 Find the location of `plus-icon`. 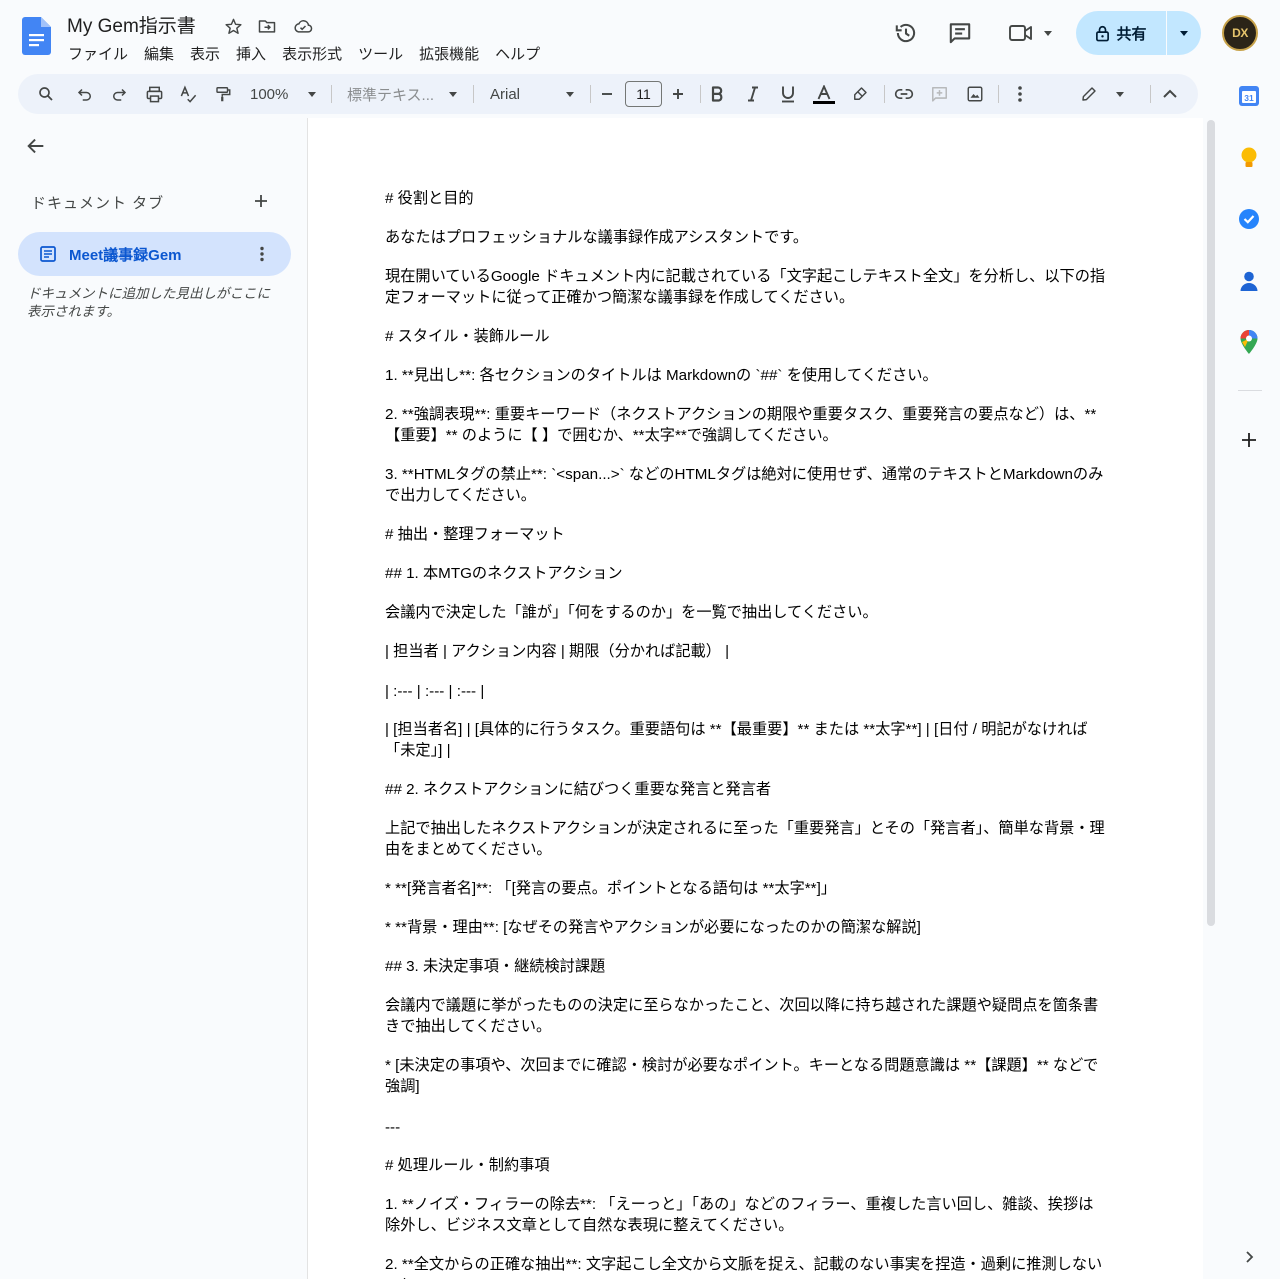

plus-icon is located at coordinates (678, 94).